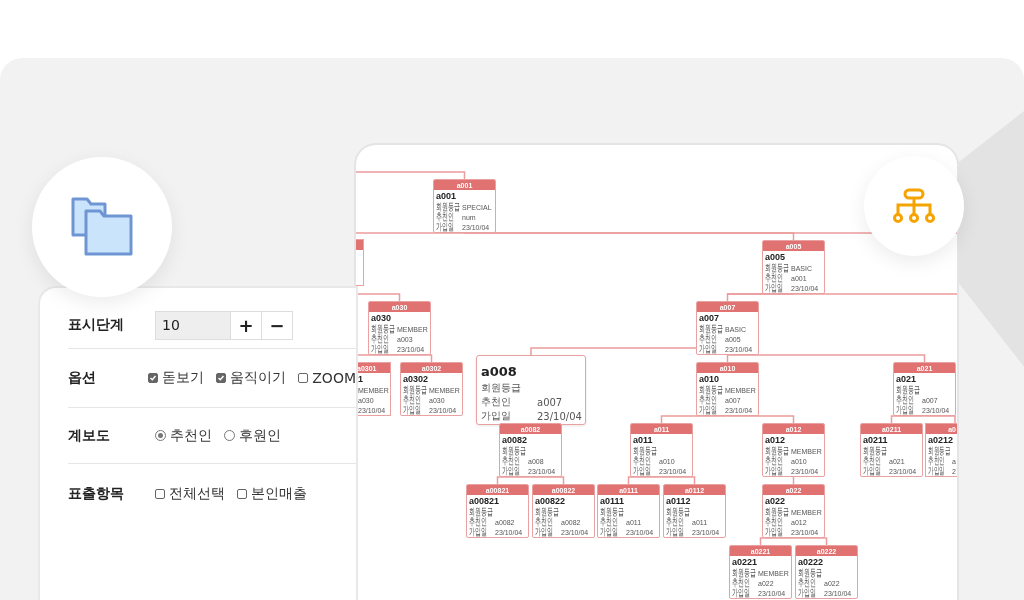 Image resolution: width=1024 pixels, height=600 pixels. I want to click on increase-button: +, so click(246, 325).